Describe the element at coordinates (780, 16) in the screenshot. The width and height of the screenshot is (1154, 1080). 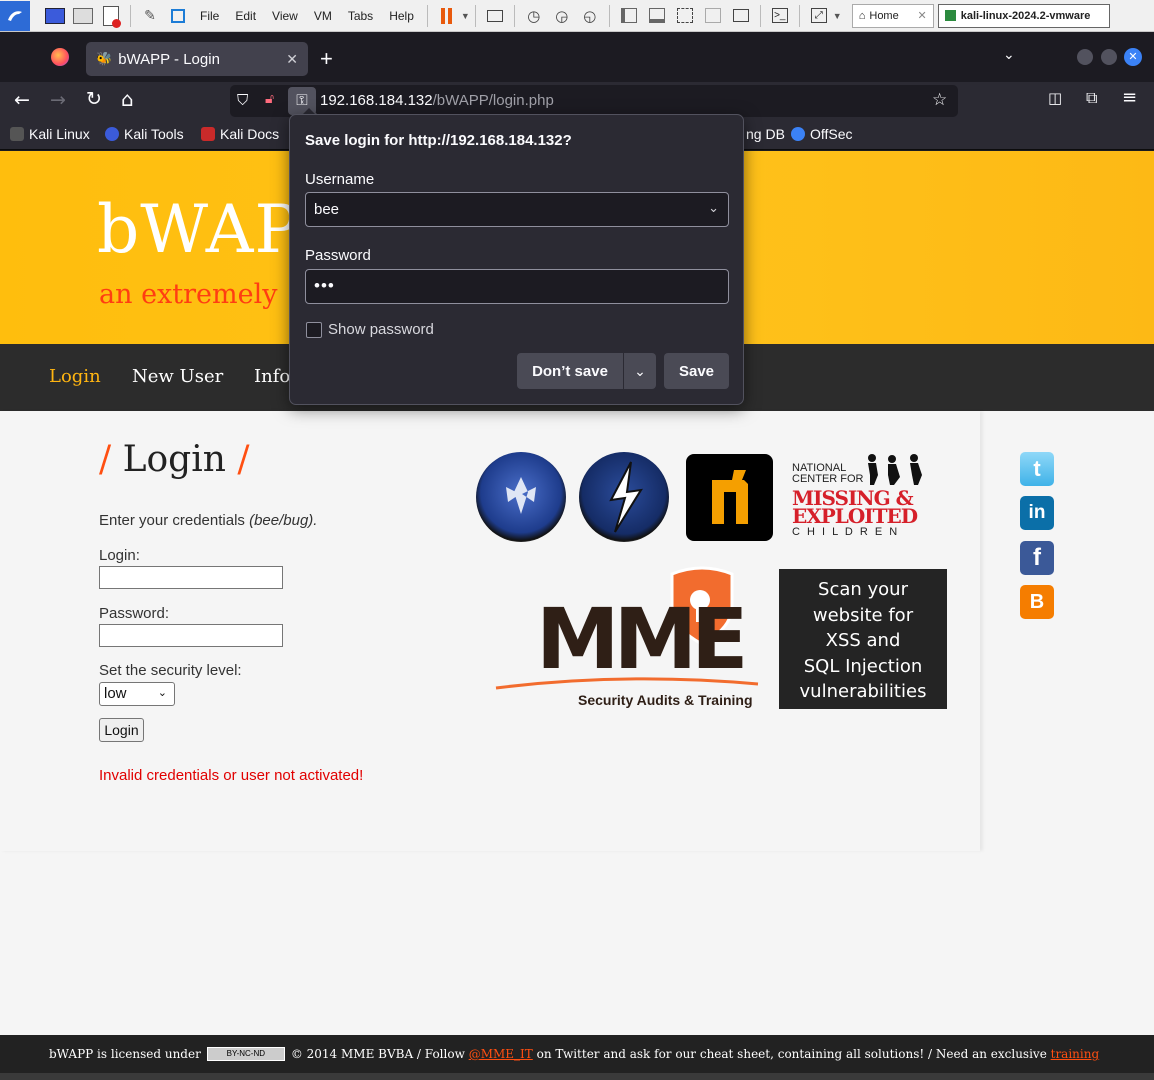
I see `terminal-icon: >_` at that location.